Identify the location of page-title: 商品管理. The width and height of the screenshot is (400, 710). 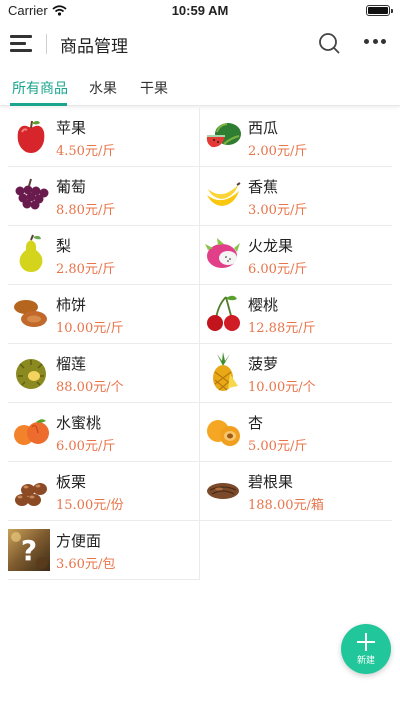
(94, 47).